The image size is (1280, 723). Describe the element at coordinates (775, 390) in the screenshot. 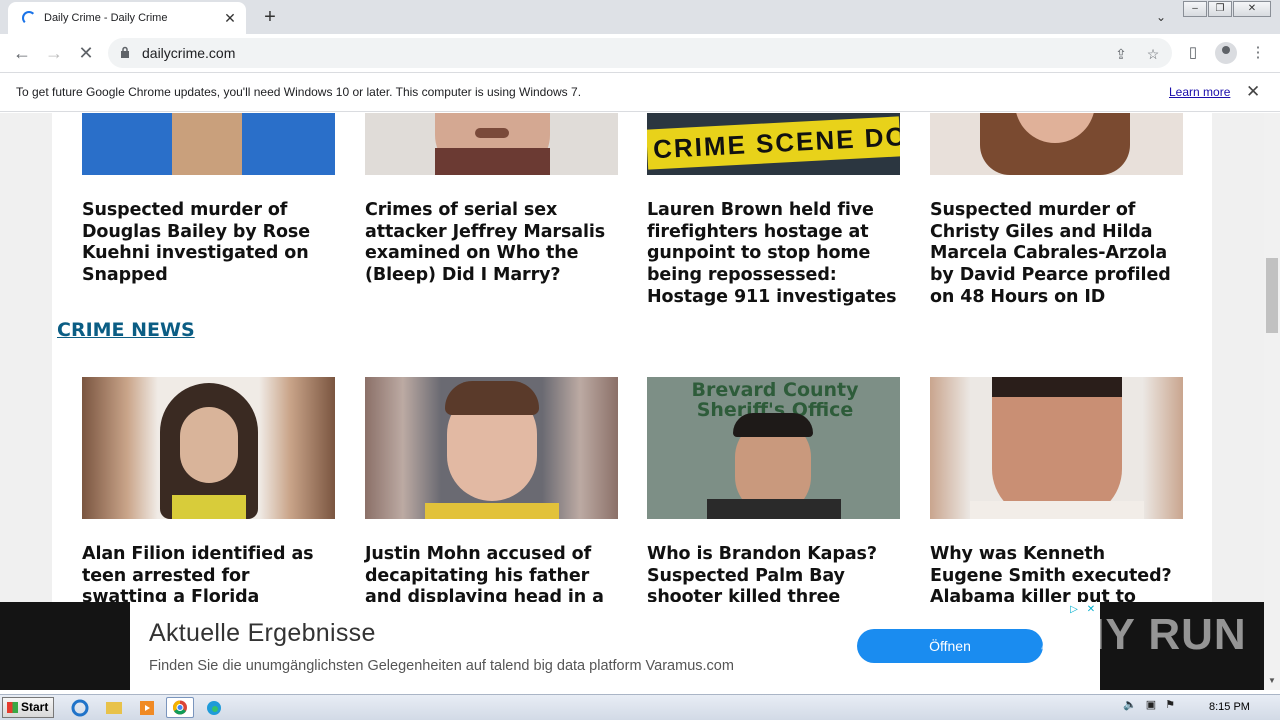

I see `sheriff-banner-line-1: Brevard County` at that location.